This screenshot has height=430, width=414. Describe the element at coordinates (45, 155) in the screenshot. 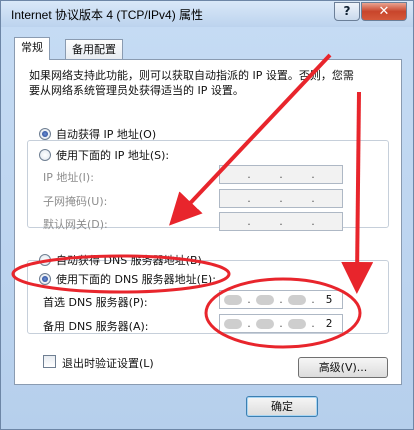

I see `manual-ip-radio` at that location.